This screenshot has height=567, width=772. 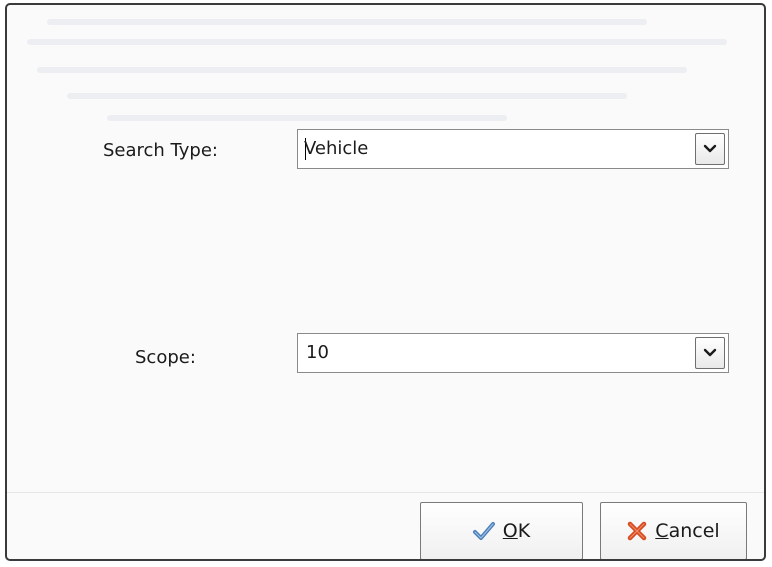 I want to click on ok-button: OK, so click(x=501, y=530).